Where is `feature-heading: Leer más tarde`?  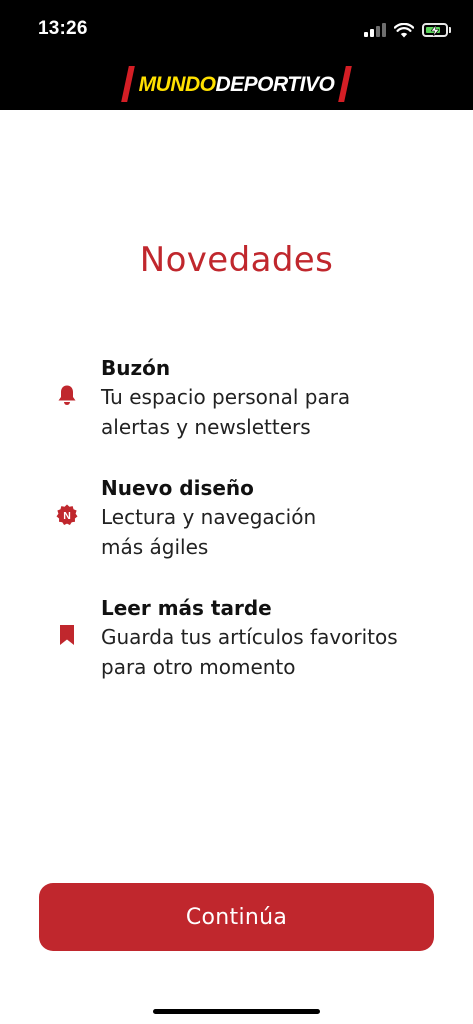
feature-heading: Leer más tarde is located at coordinates (186, 608).